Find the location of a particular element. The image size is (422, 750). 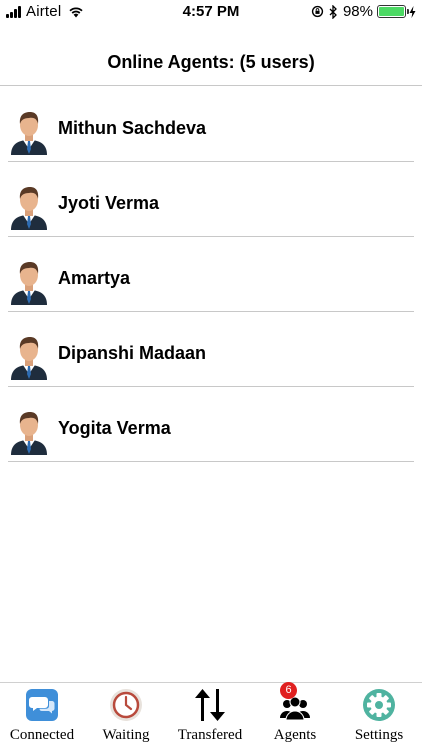

chat-bubbles-icon is located at coordinates (42, 705).